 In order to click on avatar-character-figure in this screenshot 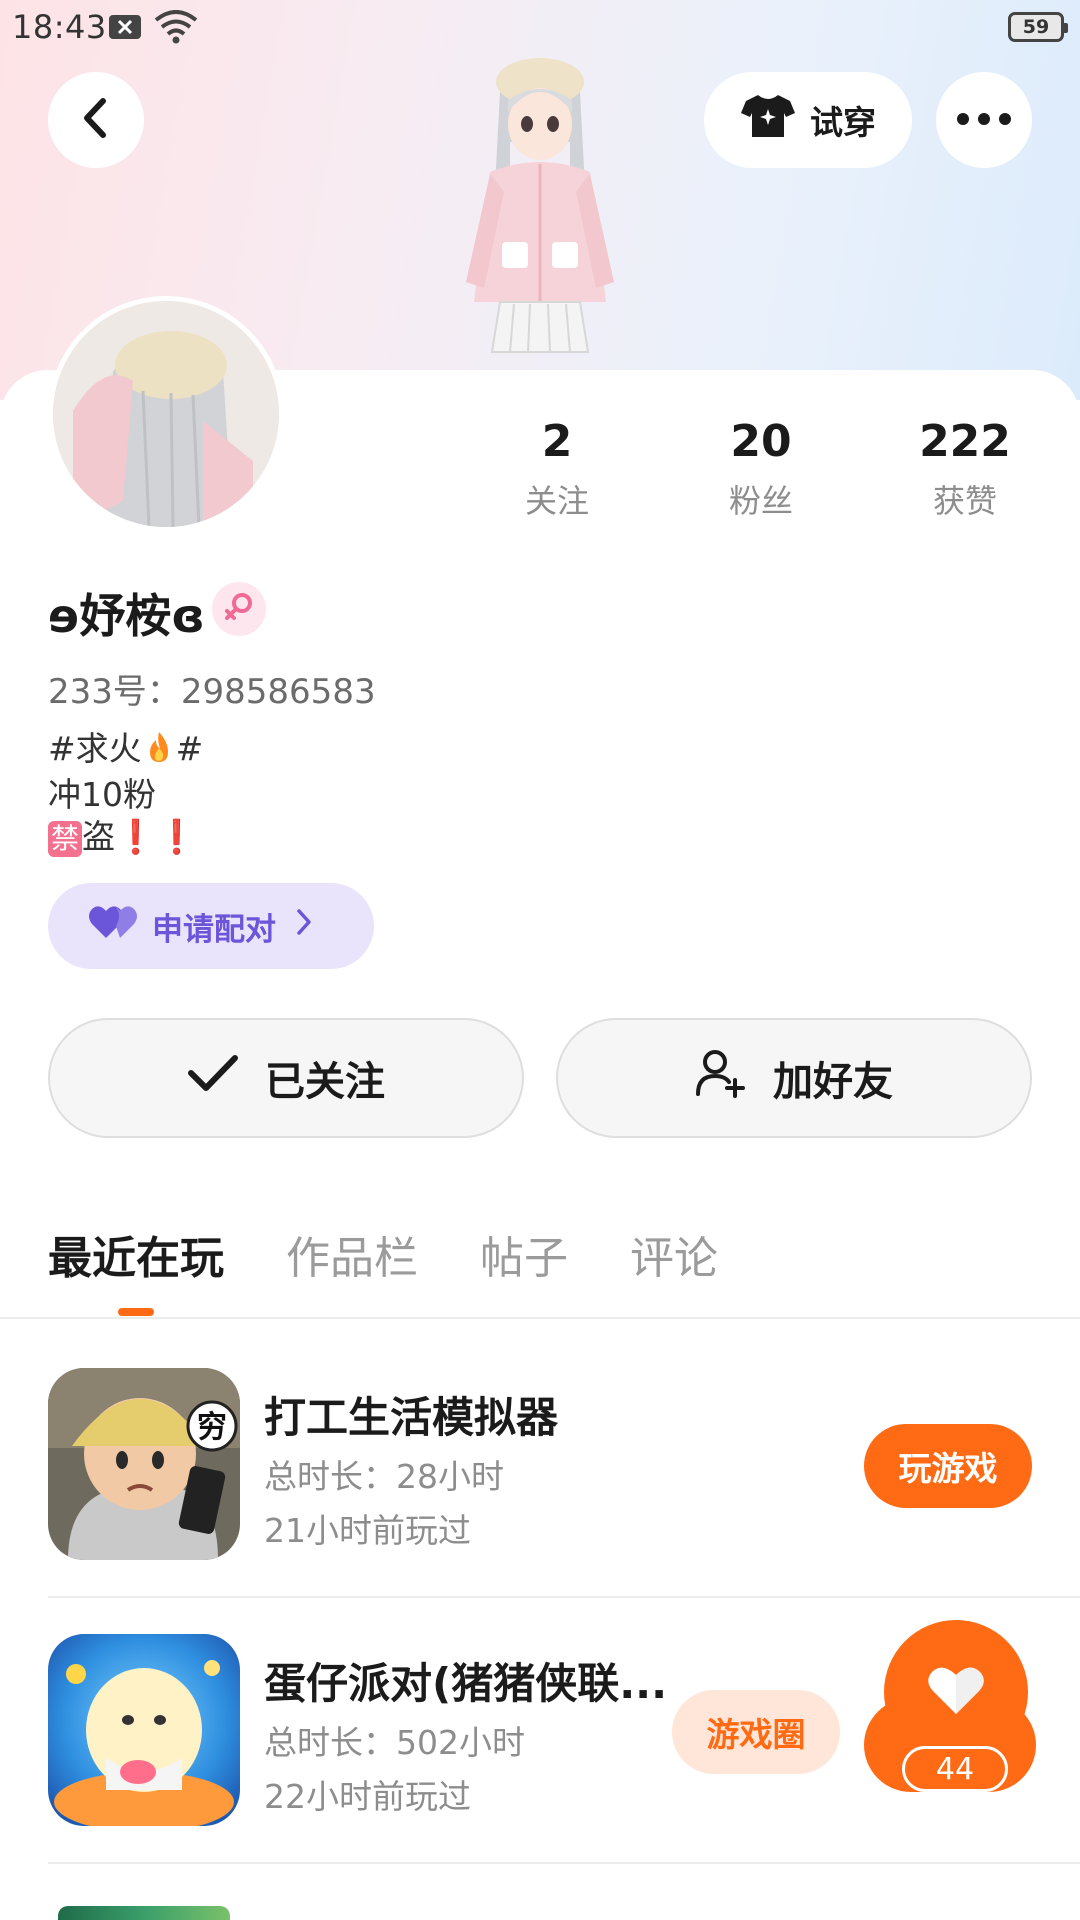, I will do `click(540, 212)`.